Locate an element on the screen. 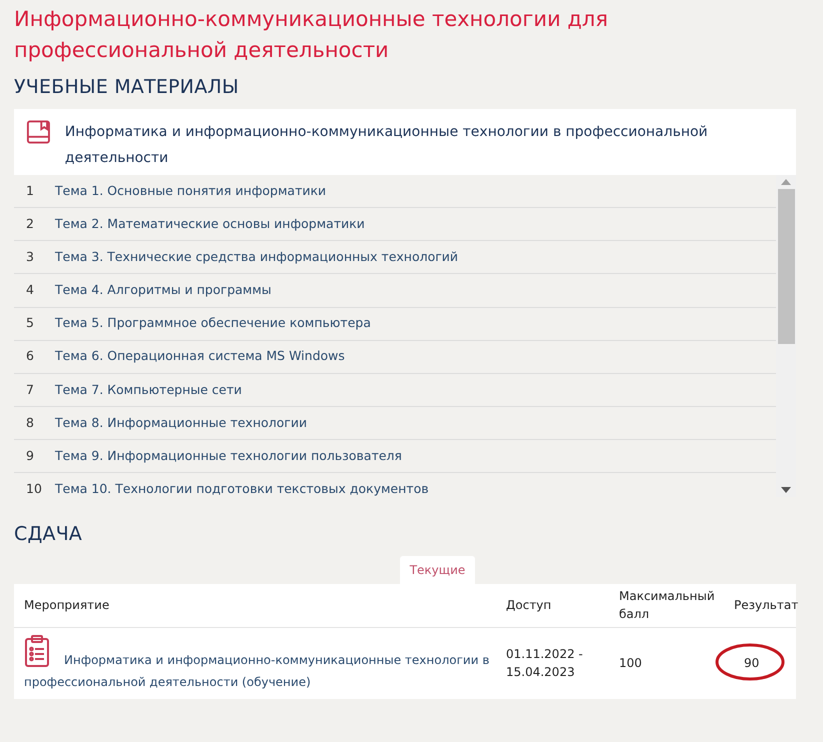 The image size is (823, 742). result-score: 90 is located at coordinates (752, 663).